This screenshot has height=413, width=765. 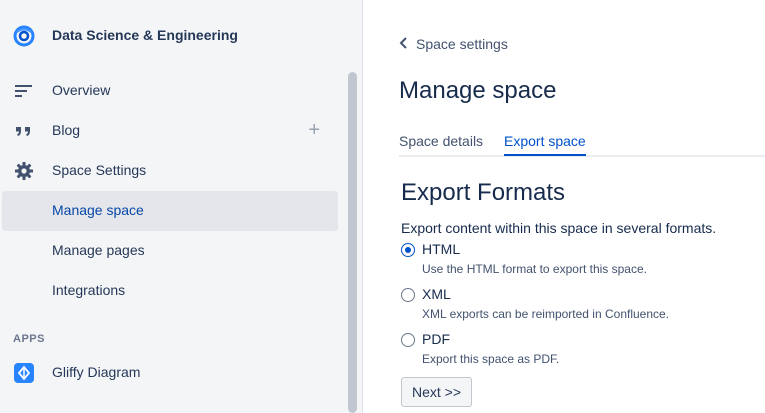 I want to click on option-label: PDF, so click(x=436, y=339).